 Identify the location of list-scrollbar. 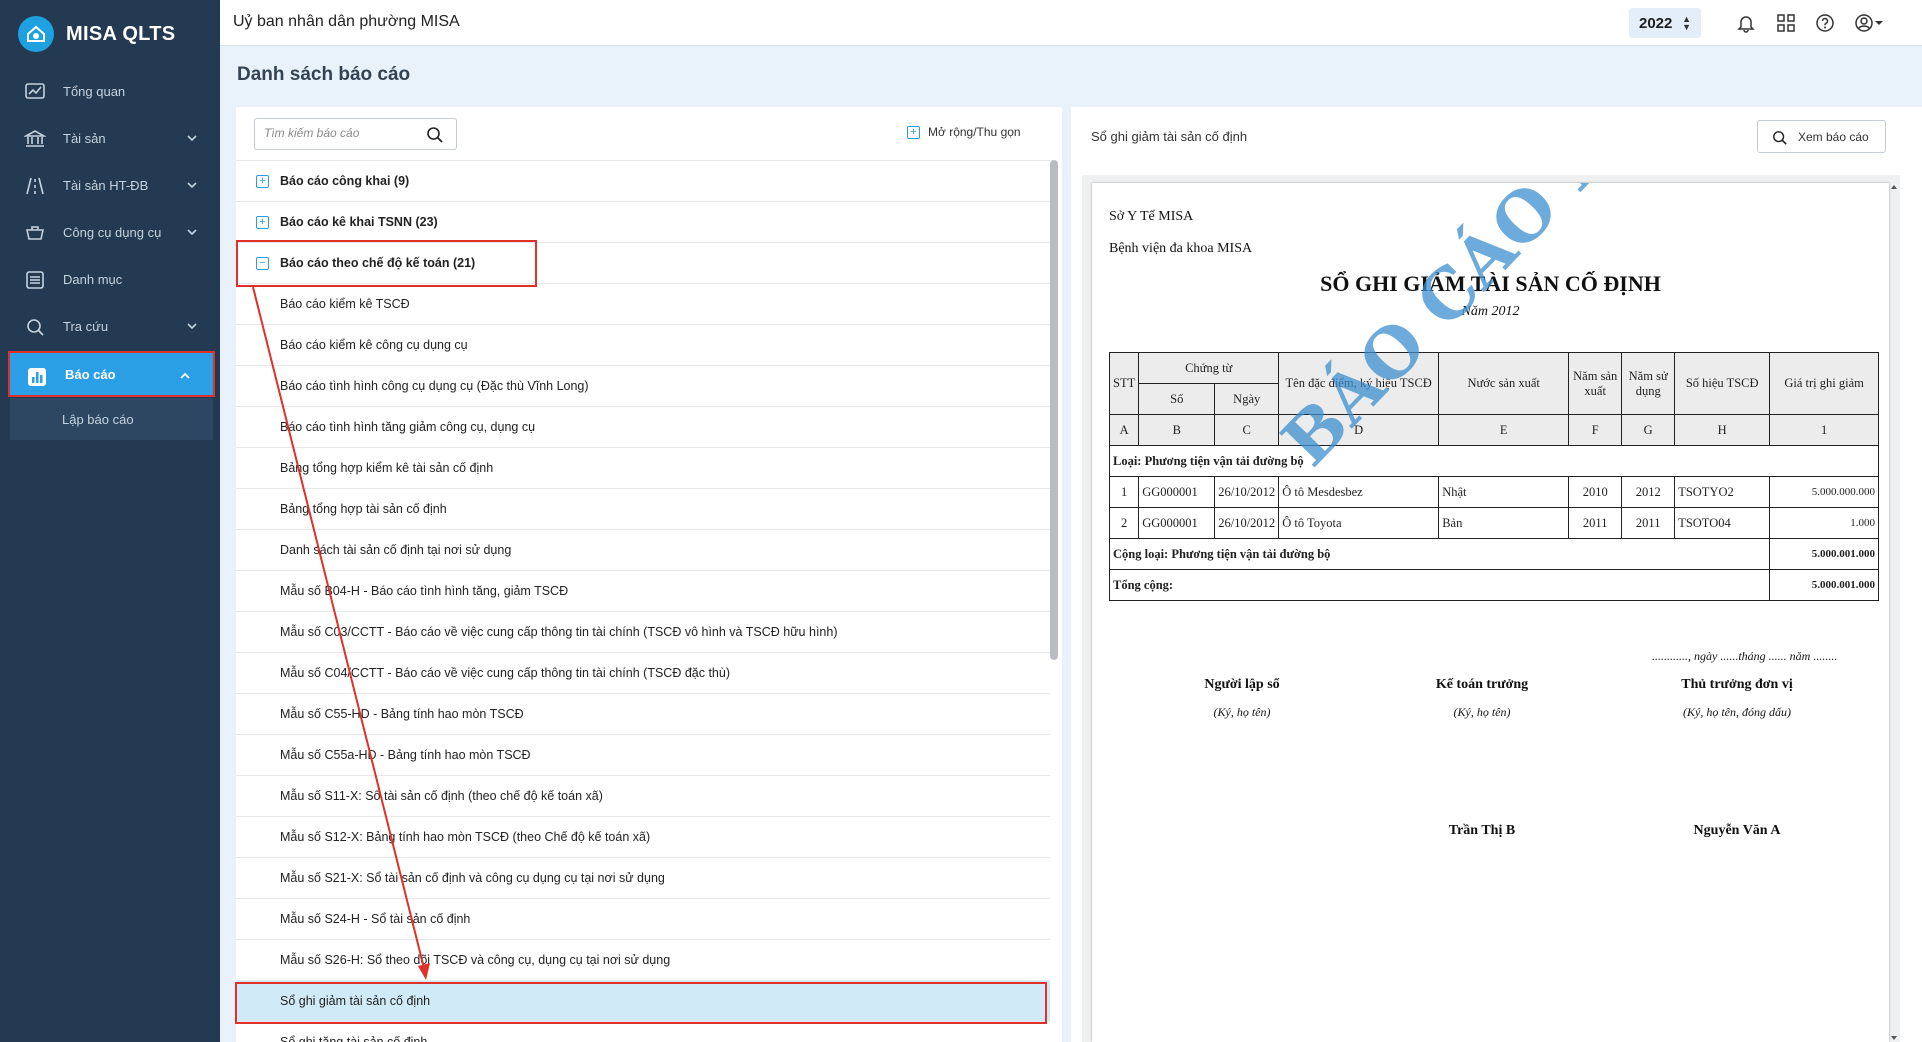
(1054, 410).